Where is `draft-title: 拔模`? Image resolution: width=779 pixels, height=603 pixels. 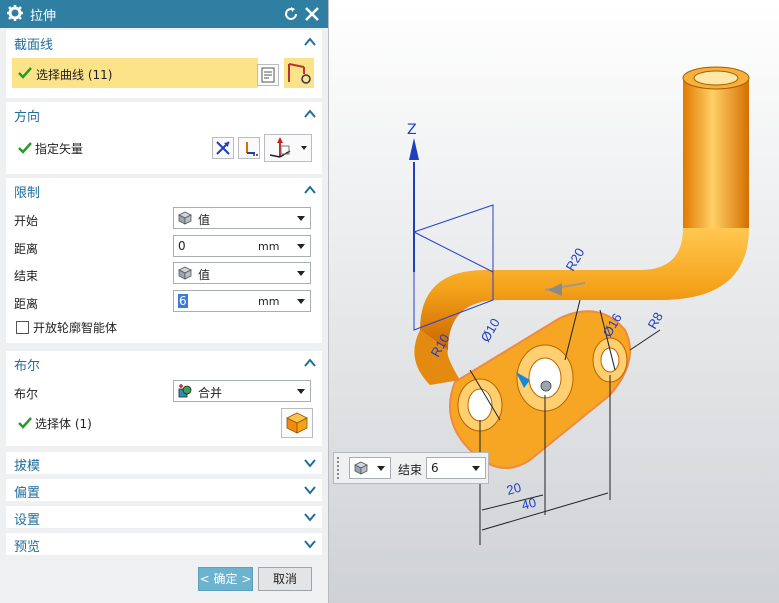
draft-title: 拔模 is located at coordinates (27, 466).